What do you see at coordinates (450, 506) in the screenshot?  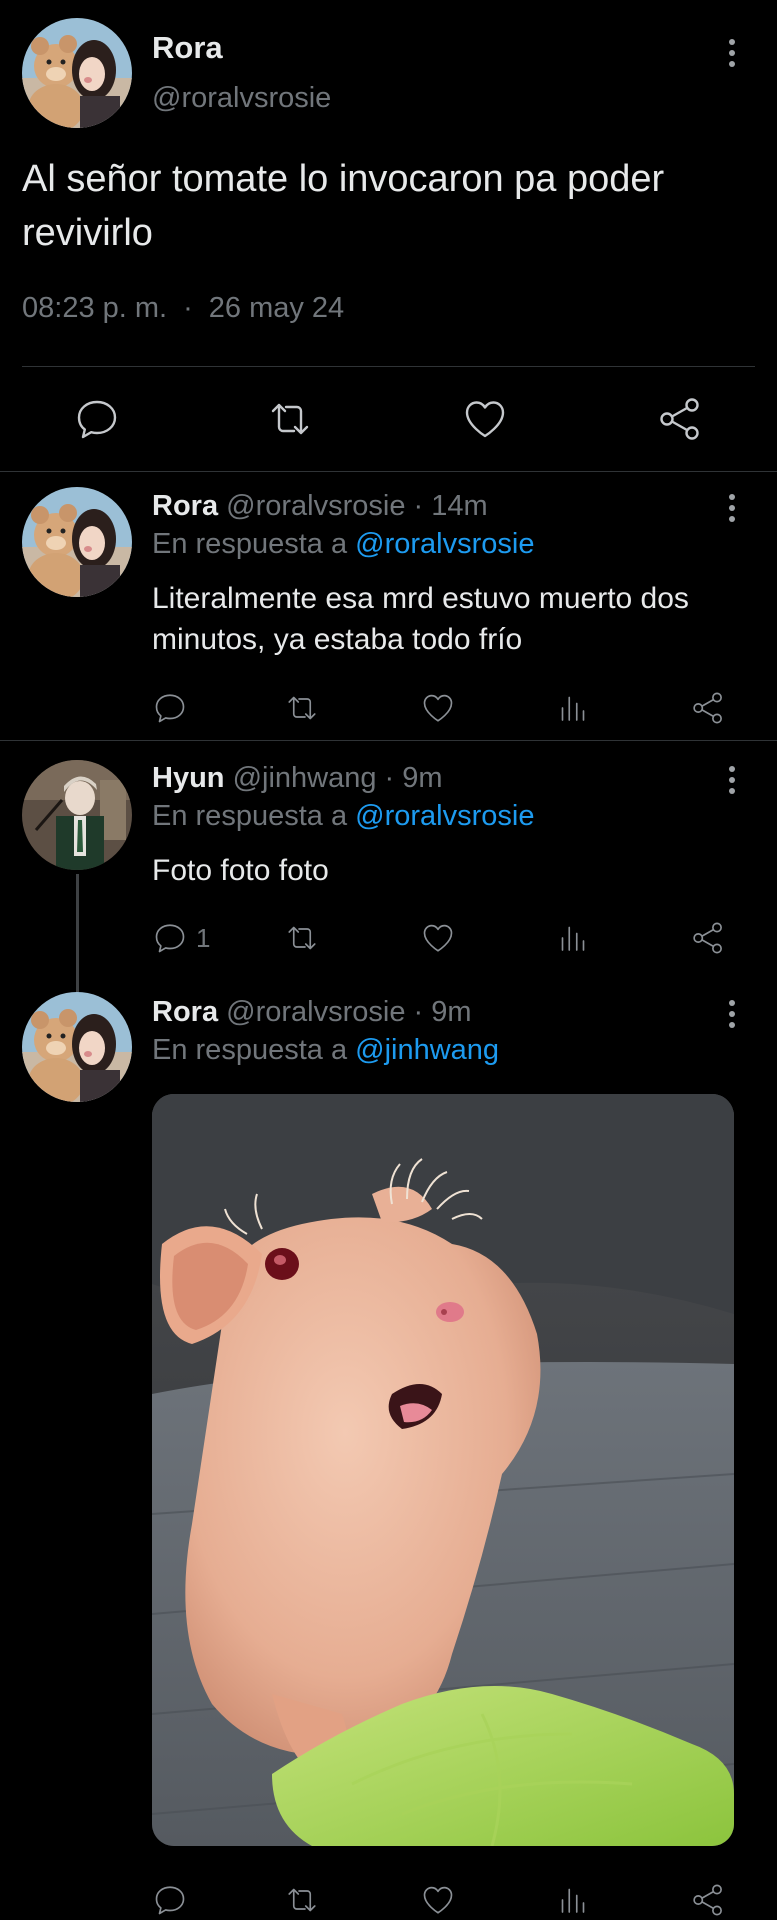 I see `tweet-age: · 14m` at bounding box center [450, 506].